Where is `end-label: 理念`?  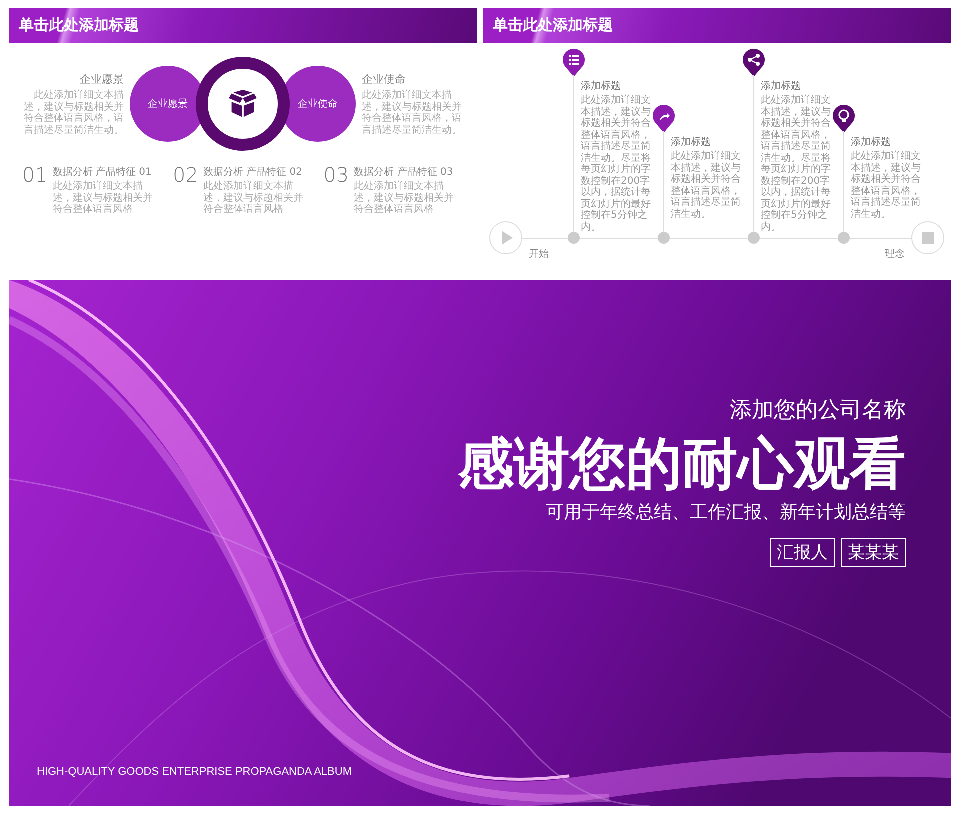 end-label: 理念 is located at coordinates (895, 254).